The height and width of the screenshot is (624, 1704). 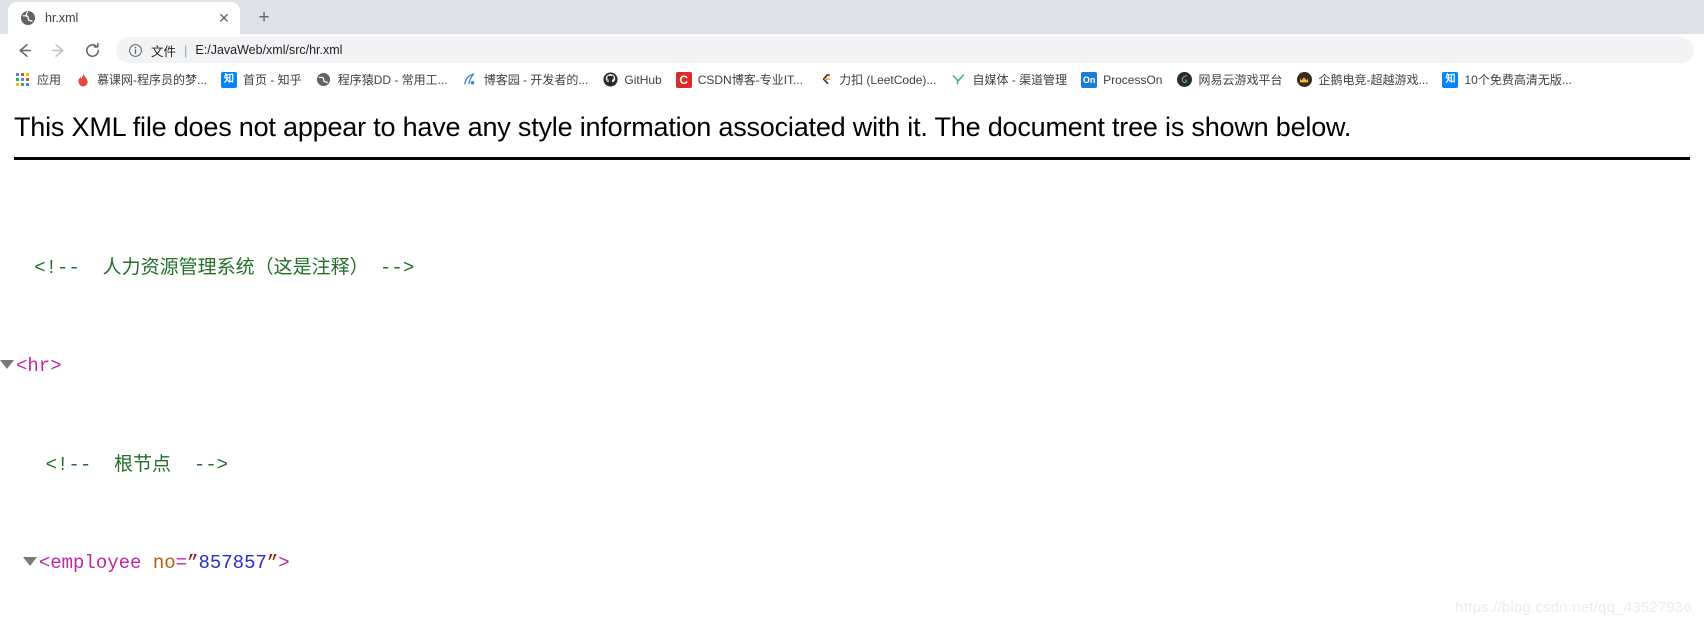 I want to click on xml-attribute-name: no, so click(x=164, y=562).